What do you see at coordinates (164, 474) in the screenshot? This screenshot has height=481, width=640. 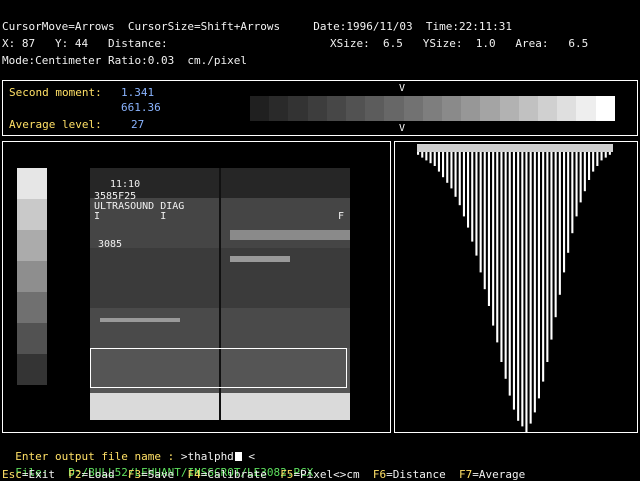 I see `fkey-label: =Save` at bounding box center [164, 474].